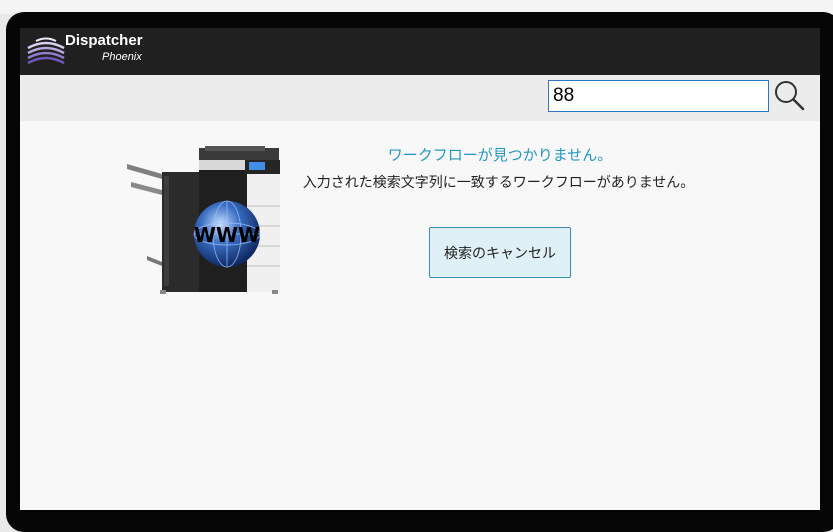 The image size is (833, 532). What do you see at coordinates (203, 220) in the screenshot?
I see `printer-www-icon: WWW` at bounding box center [203, 220].